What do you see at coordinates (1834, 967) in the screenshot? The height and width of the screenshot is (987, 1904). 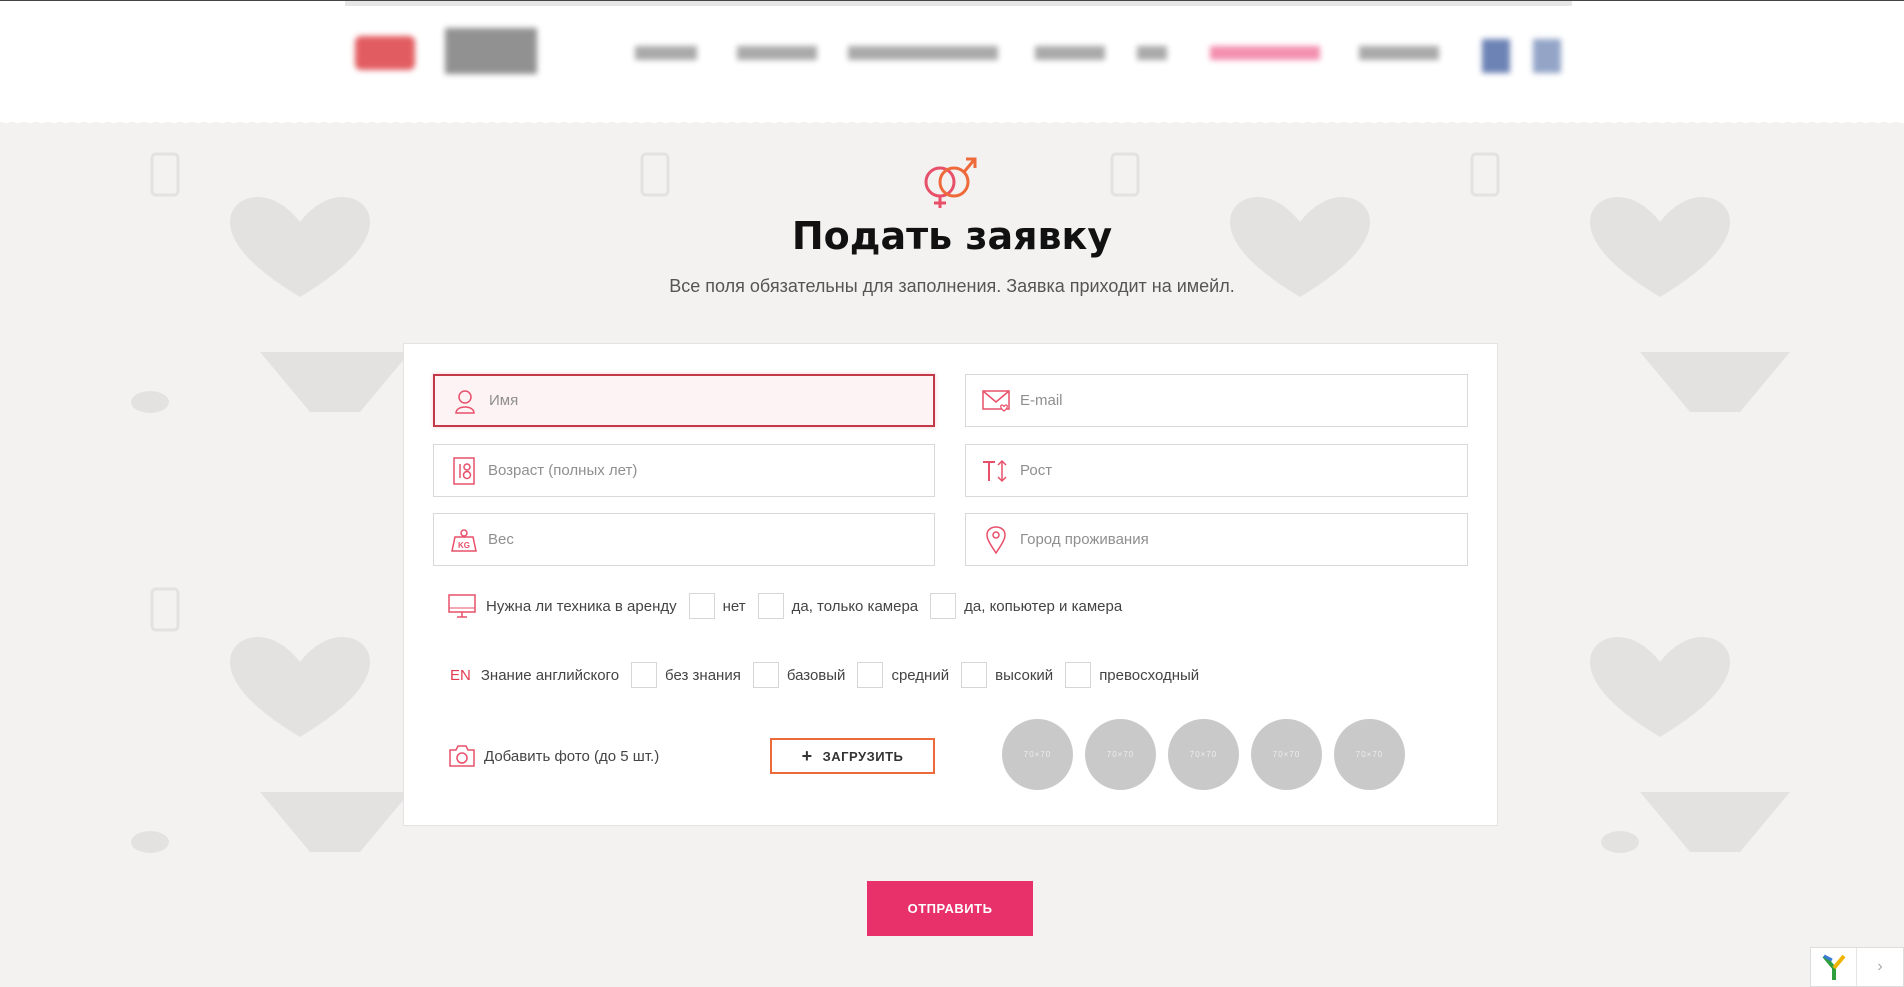 I see `browser-logo-icon` at bounding box center [1834, 967].